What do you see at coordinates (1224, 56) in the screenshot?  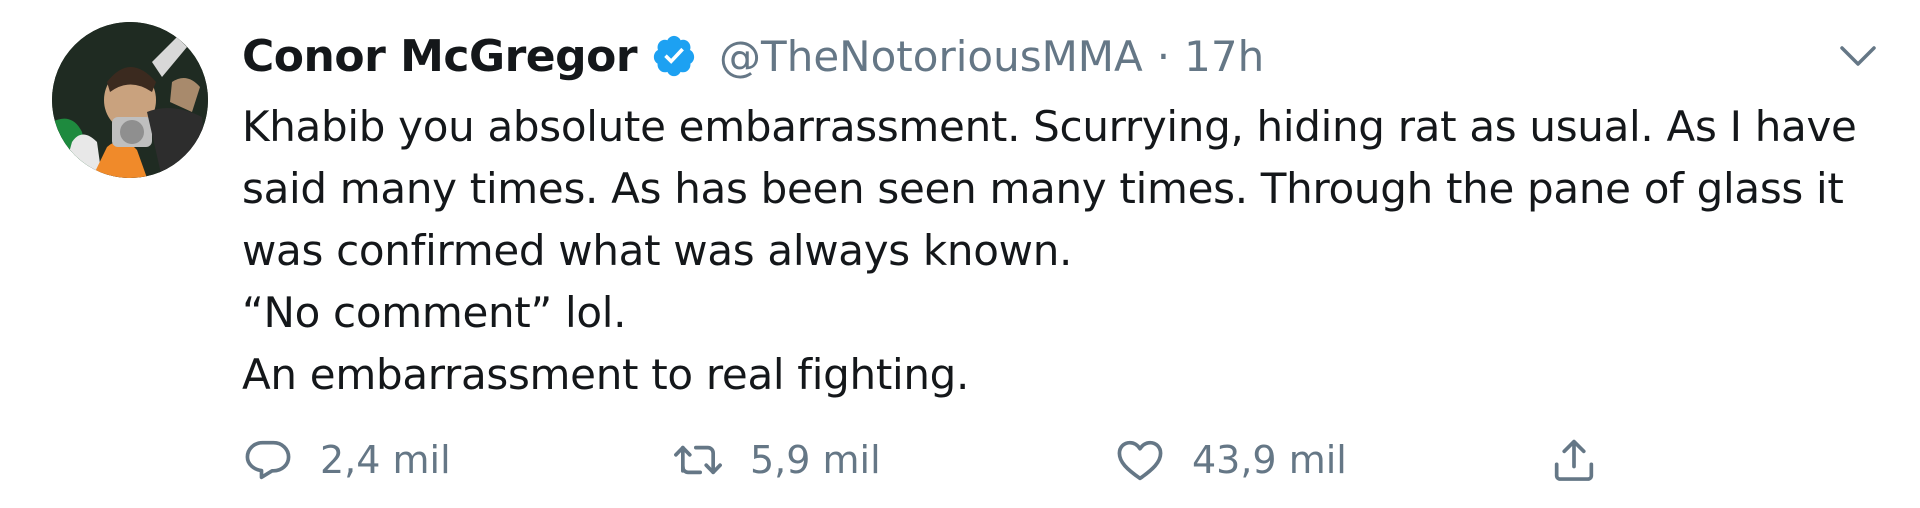 I see `tweet-timestamp: 17h` at bounding box center [1224, 56].